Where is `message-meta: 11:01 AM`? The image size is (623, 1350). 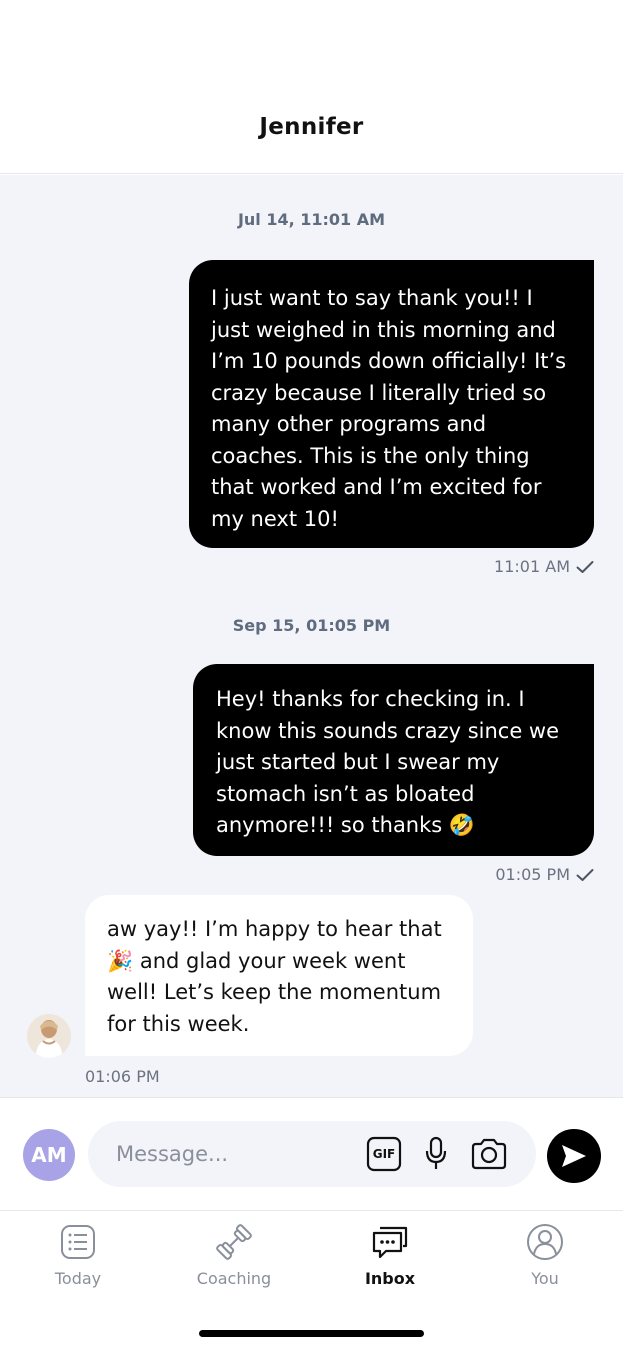
message-meta: 11:01 AM is located at coordinates (544, 567).